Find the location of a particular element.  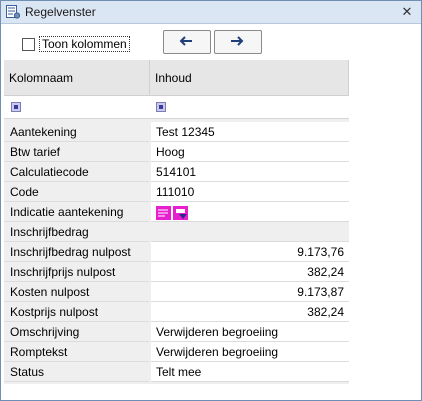

row-name-cell: Aantekening is located at coordinates (76, 132).